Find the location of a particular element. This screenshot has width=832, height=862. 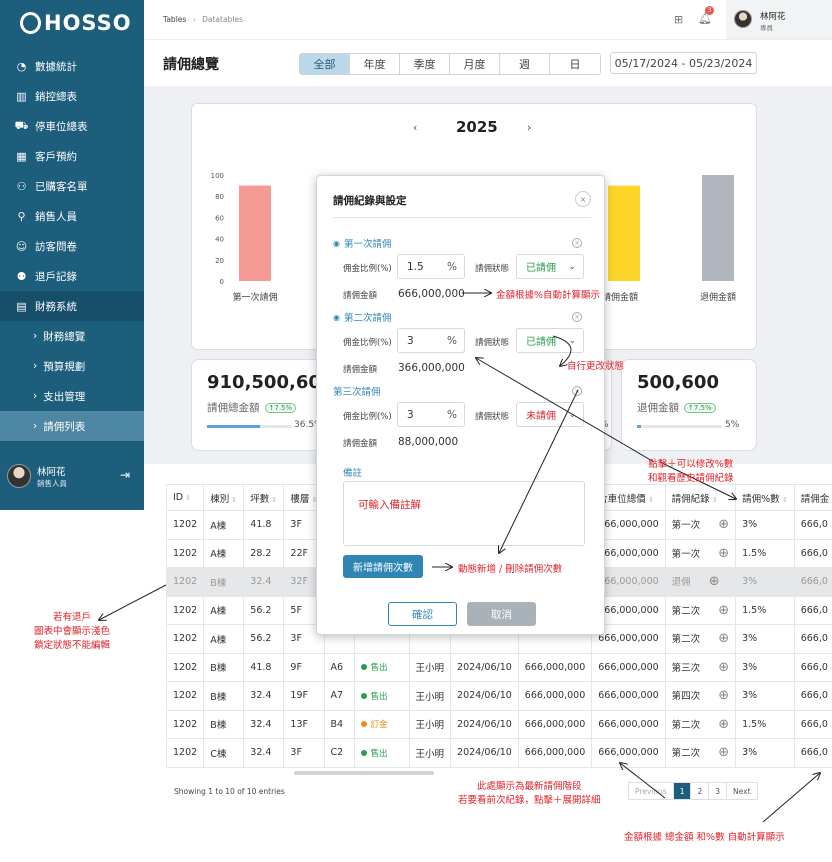

y-tick-label: 80 is located at coordinates (219, 197).